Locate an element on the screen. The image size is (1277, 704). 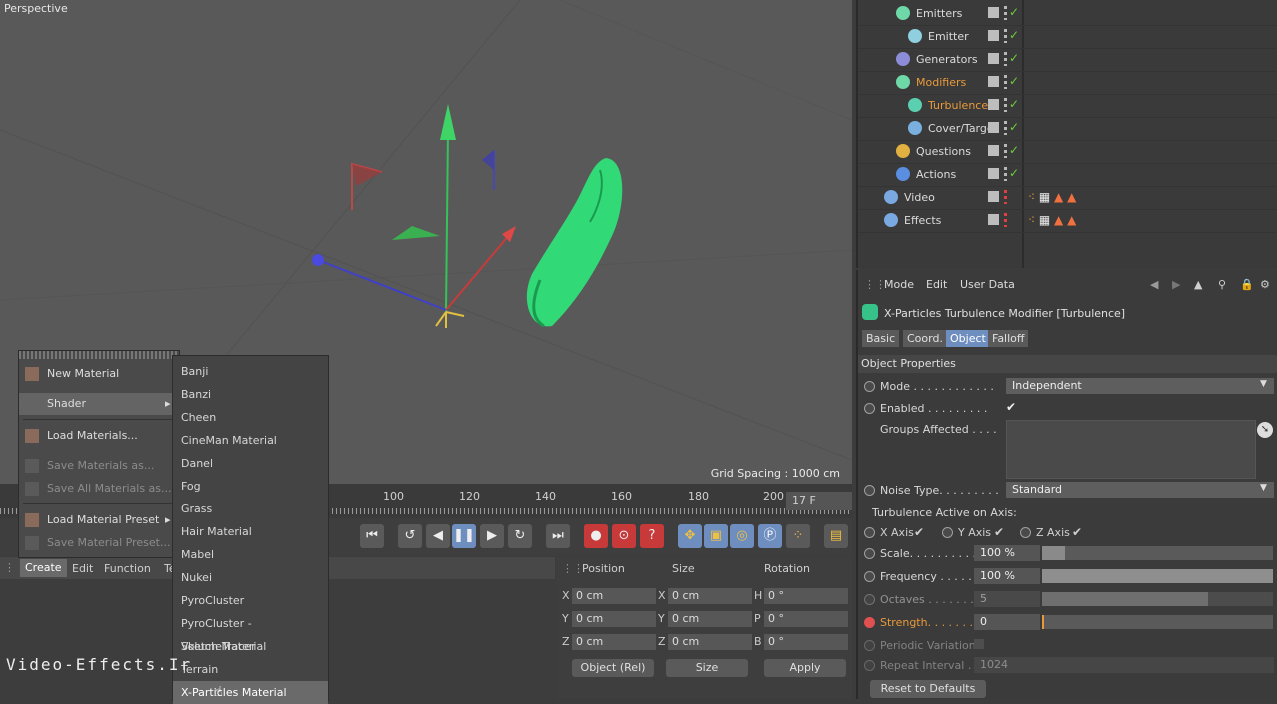
noise-type-select: Standard is located at coordinates (1140, 490).